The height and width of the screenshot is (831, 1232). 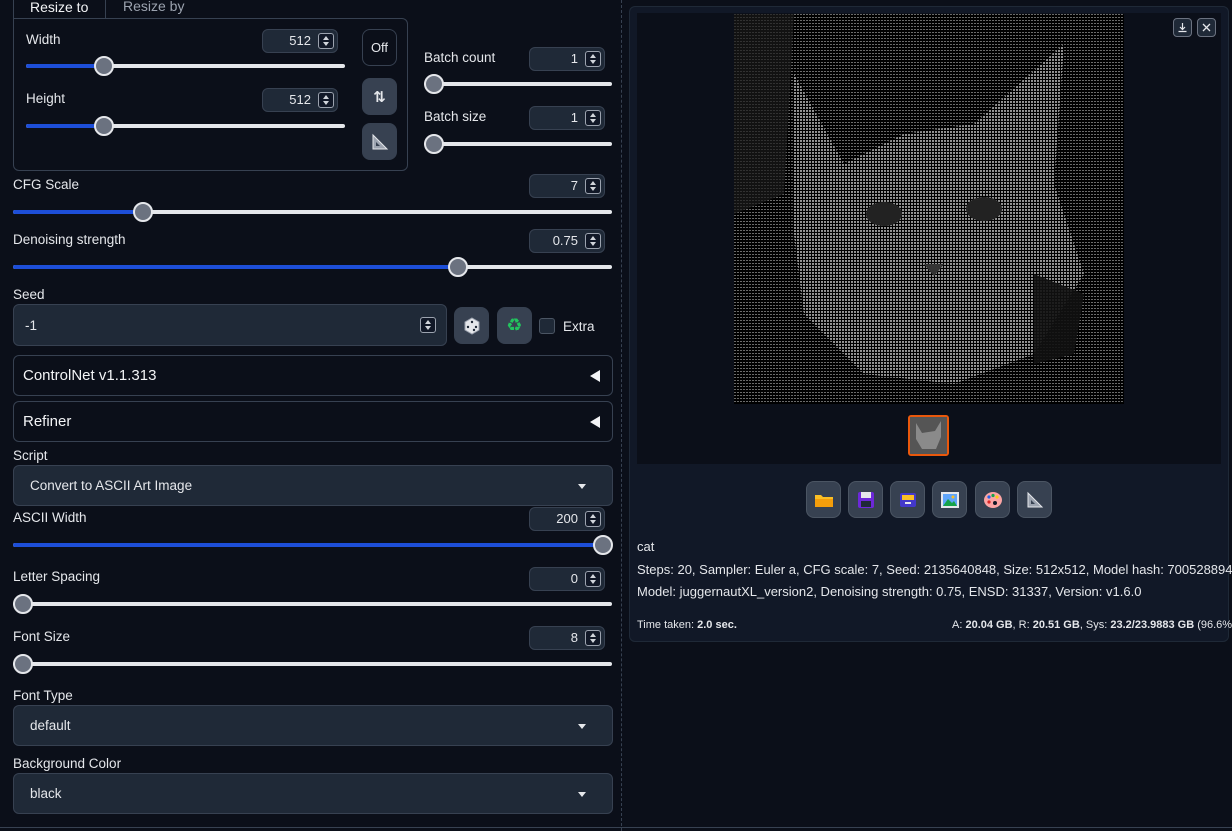 I want to click on background-color-label: Background Color, so click(x=67, y=763).